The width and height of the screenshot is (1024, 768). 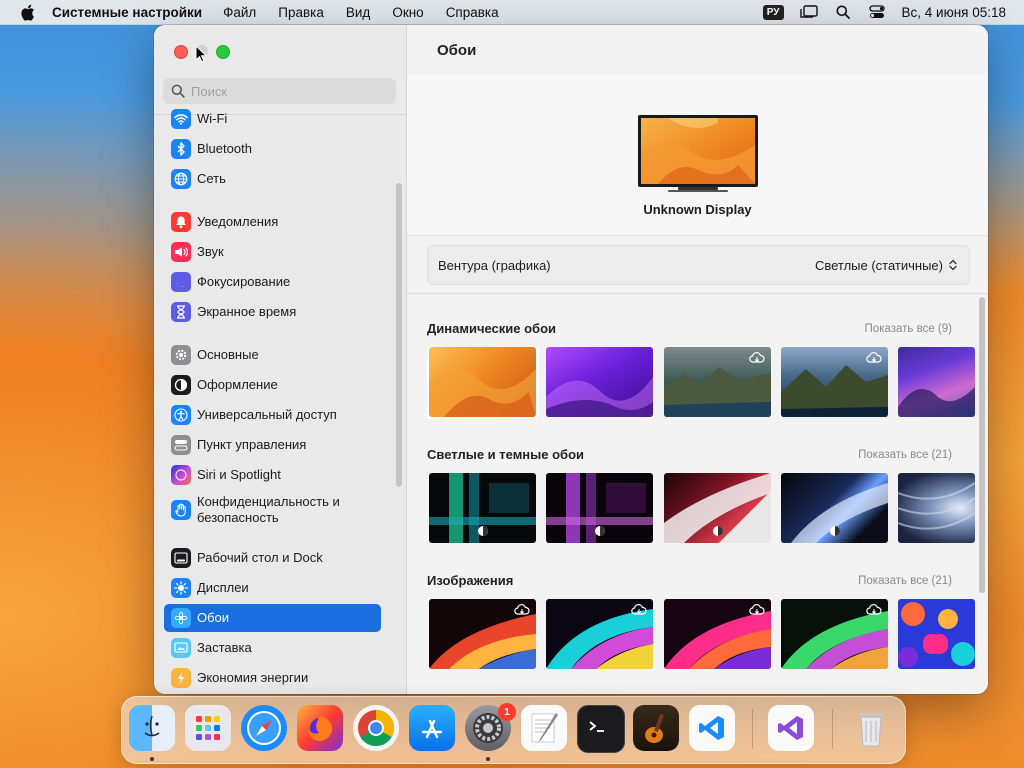 What do you see at coordinates (656, 728) in the screenshot?
I see `garageband-icon` at bounding box center [656, 728].